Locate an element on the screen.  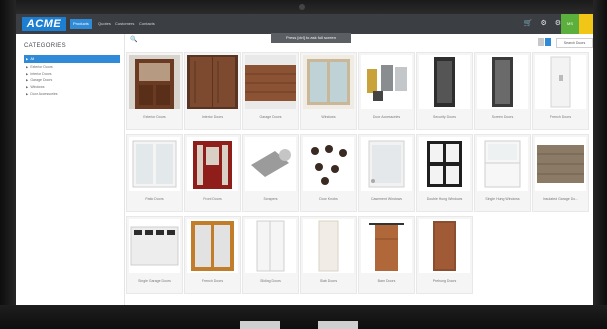
list-view-toggle is located at coordinates (541, 42).